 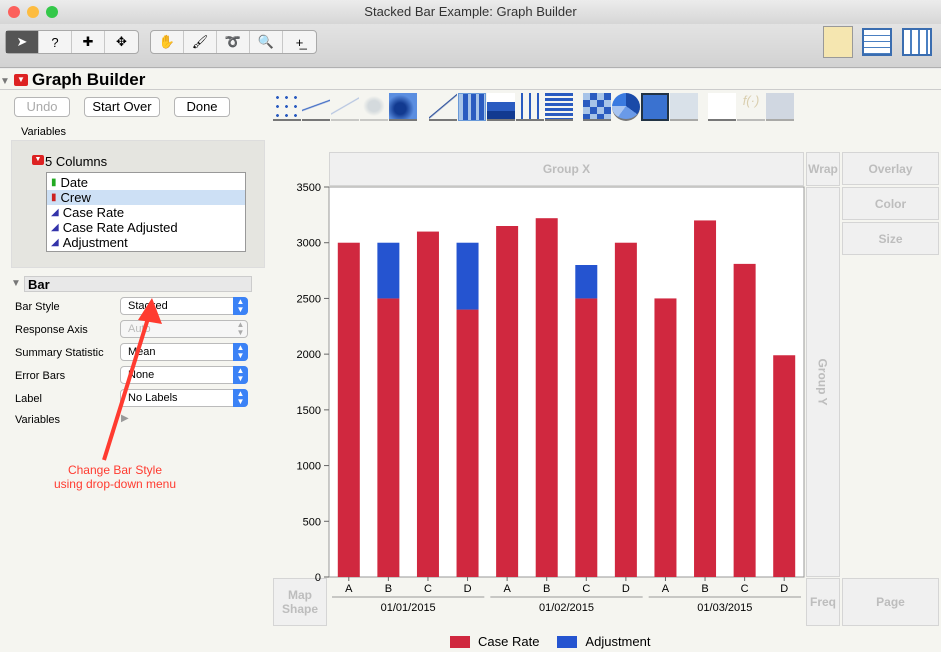 What do you see at coordinates (626, 107) in the screenshot?
I see `pie-icon` at bounding box center [626, 107].